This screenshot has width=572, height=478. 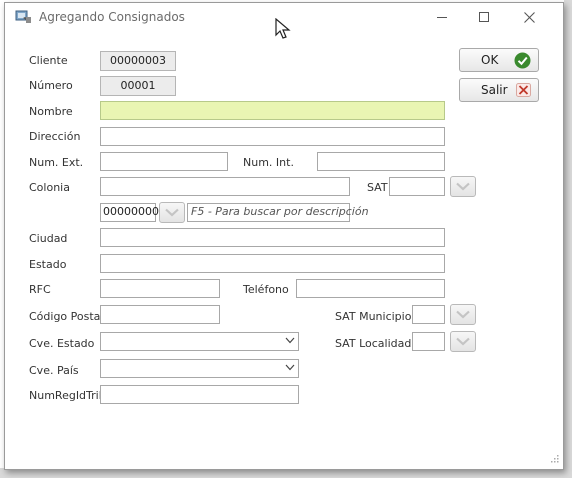 What do you see at coordinates (494, 90) in the screenshot?
I see `salir-button-label: Salir` at bounding box center [494, 90].